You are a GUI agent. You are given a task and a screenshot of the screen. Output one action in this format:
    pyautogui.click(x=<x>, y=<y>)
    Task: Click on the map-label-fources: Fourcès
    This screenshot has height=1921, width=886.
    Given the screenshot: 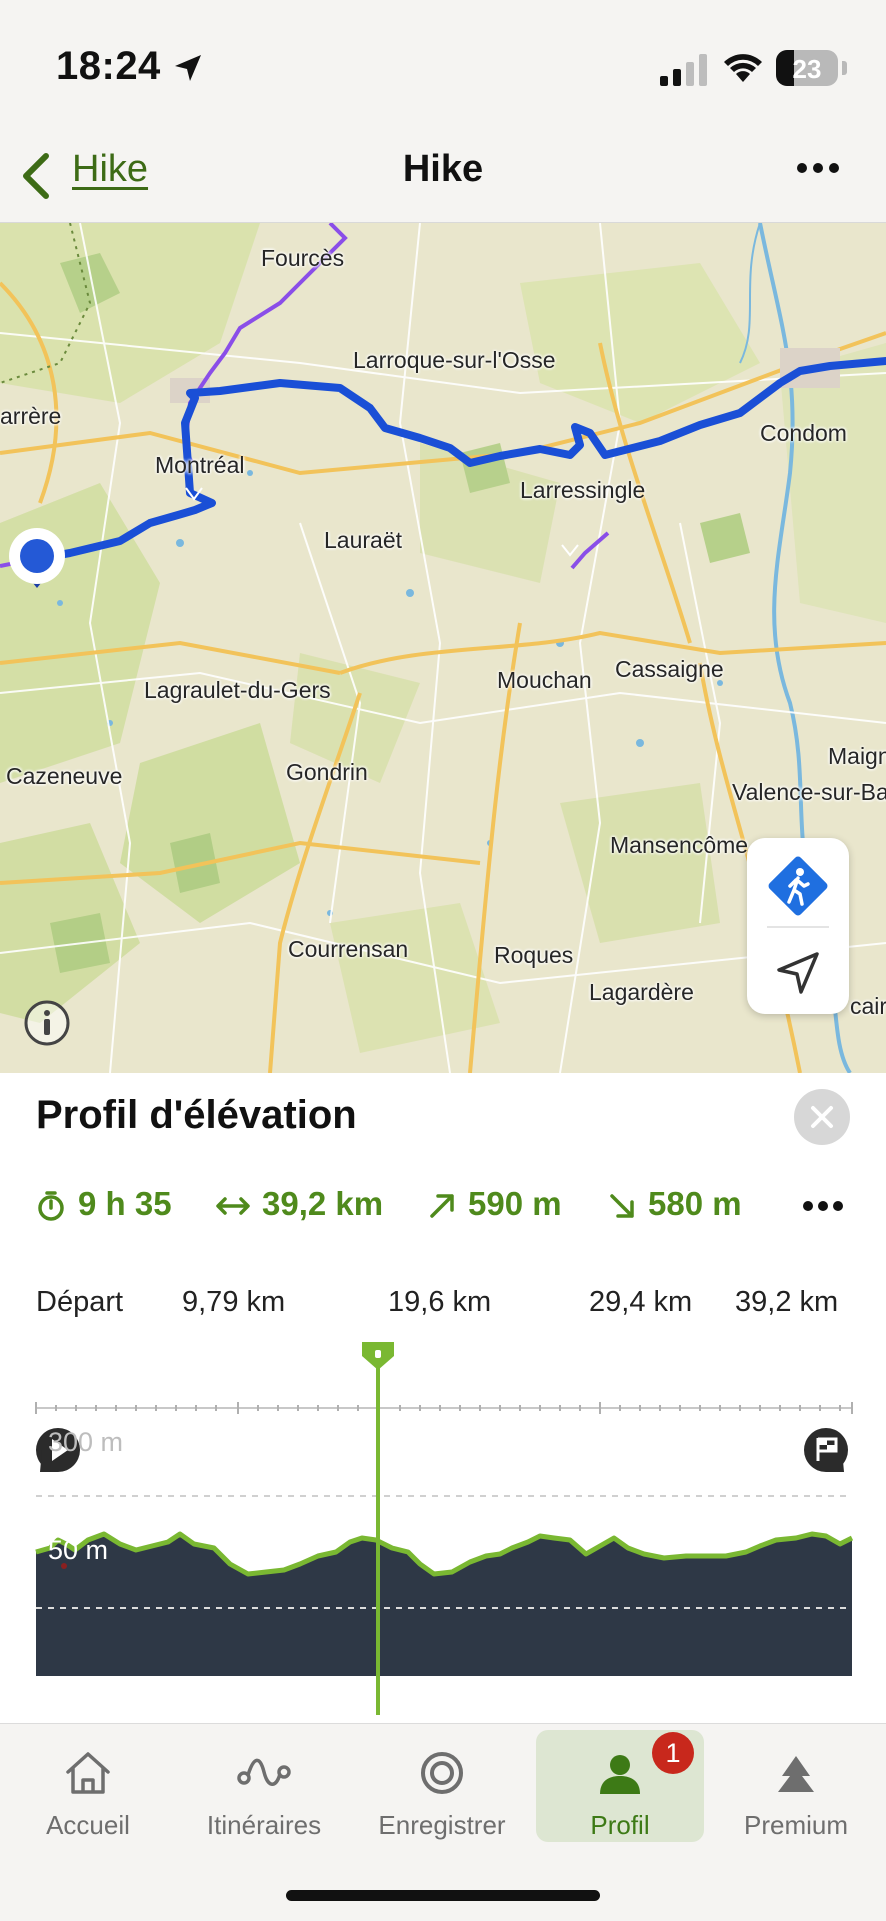 What is the action you would take?
    pyautogui.click(x=303, y=258)
    